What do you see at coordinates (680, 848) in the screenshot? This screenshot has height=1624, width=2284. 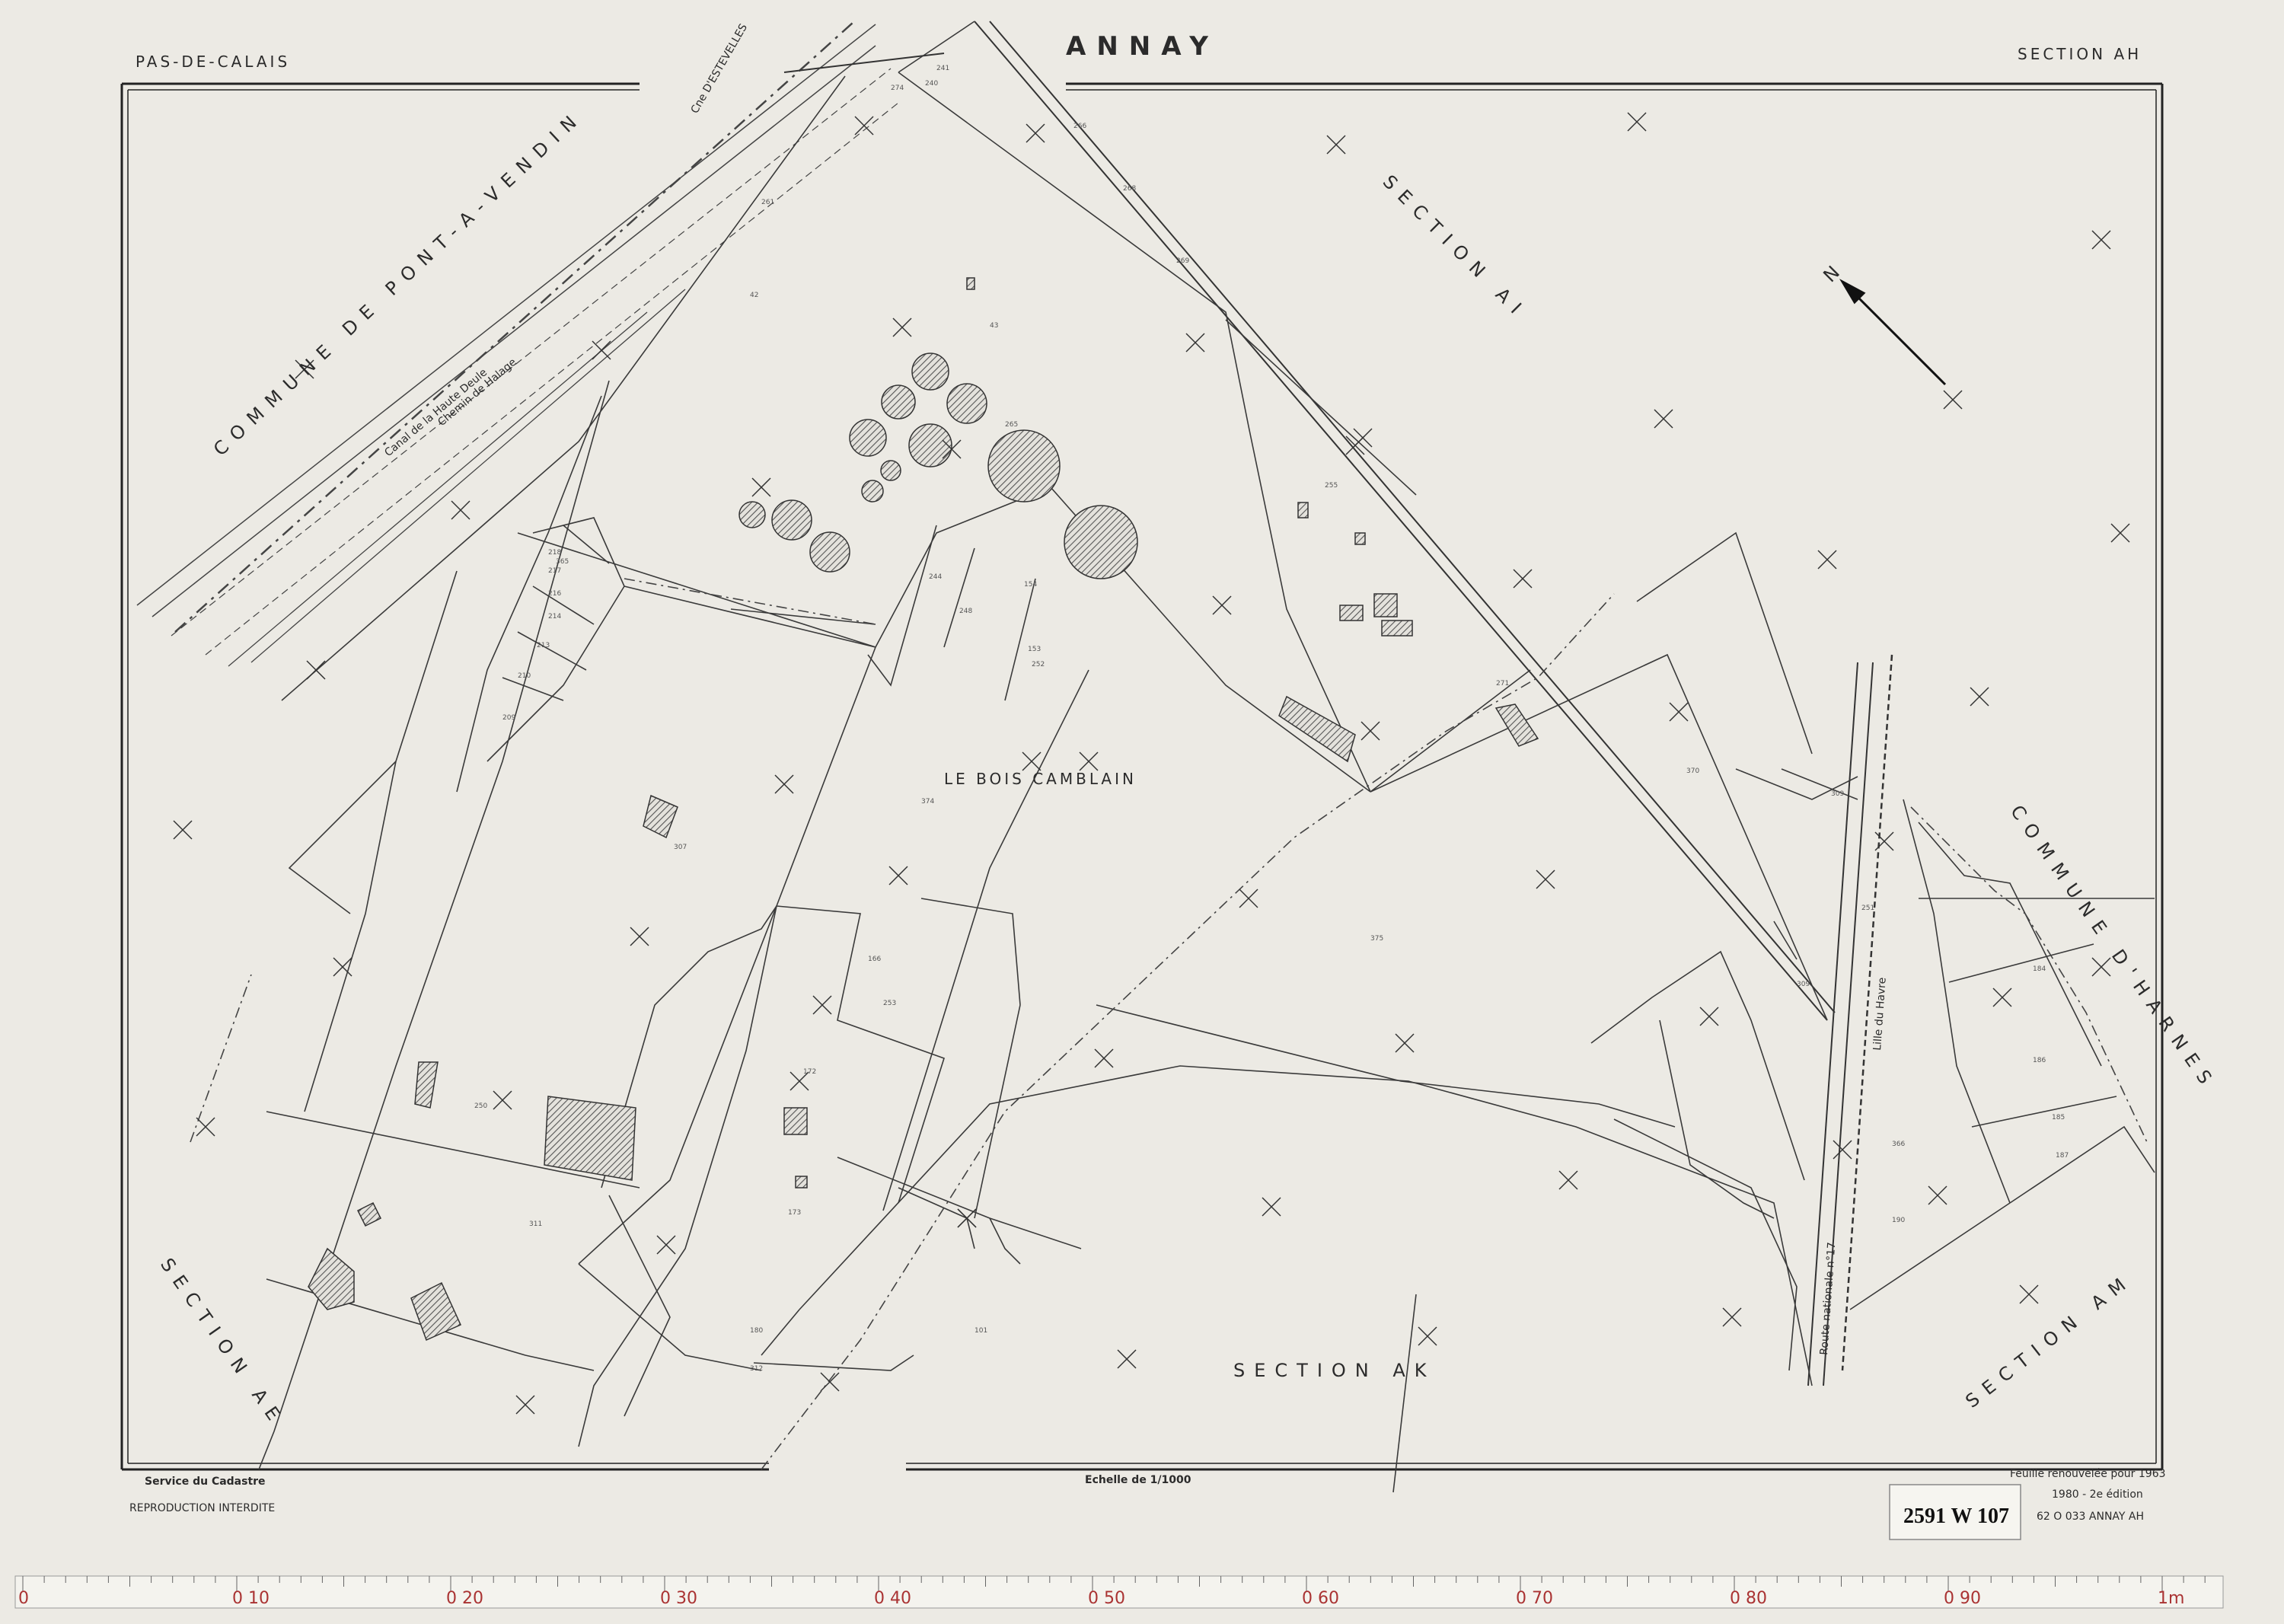 I see `parcel-number: 307` at bounding box center [680, 848].